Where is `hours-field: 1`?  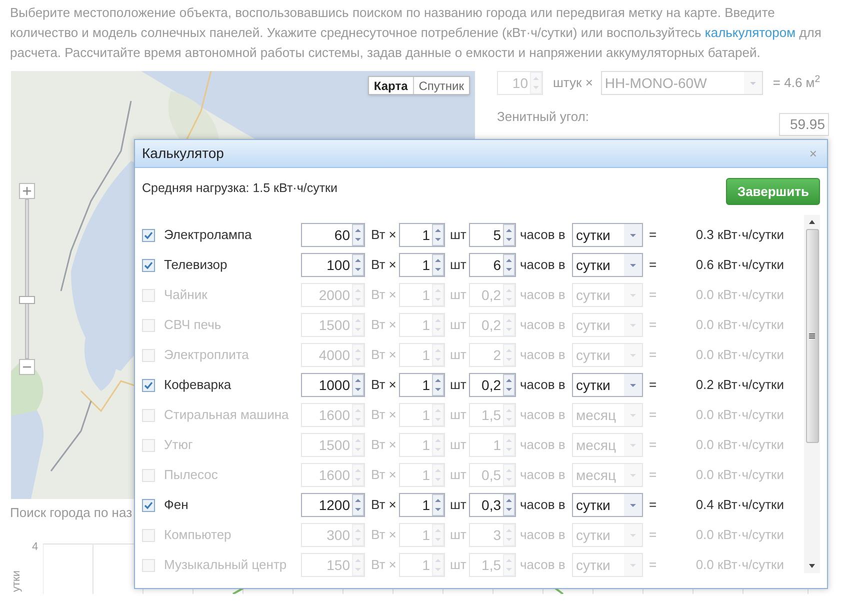 hours-field: 1 is located at coordinates (492, 445).